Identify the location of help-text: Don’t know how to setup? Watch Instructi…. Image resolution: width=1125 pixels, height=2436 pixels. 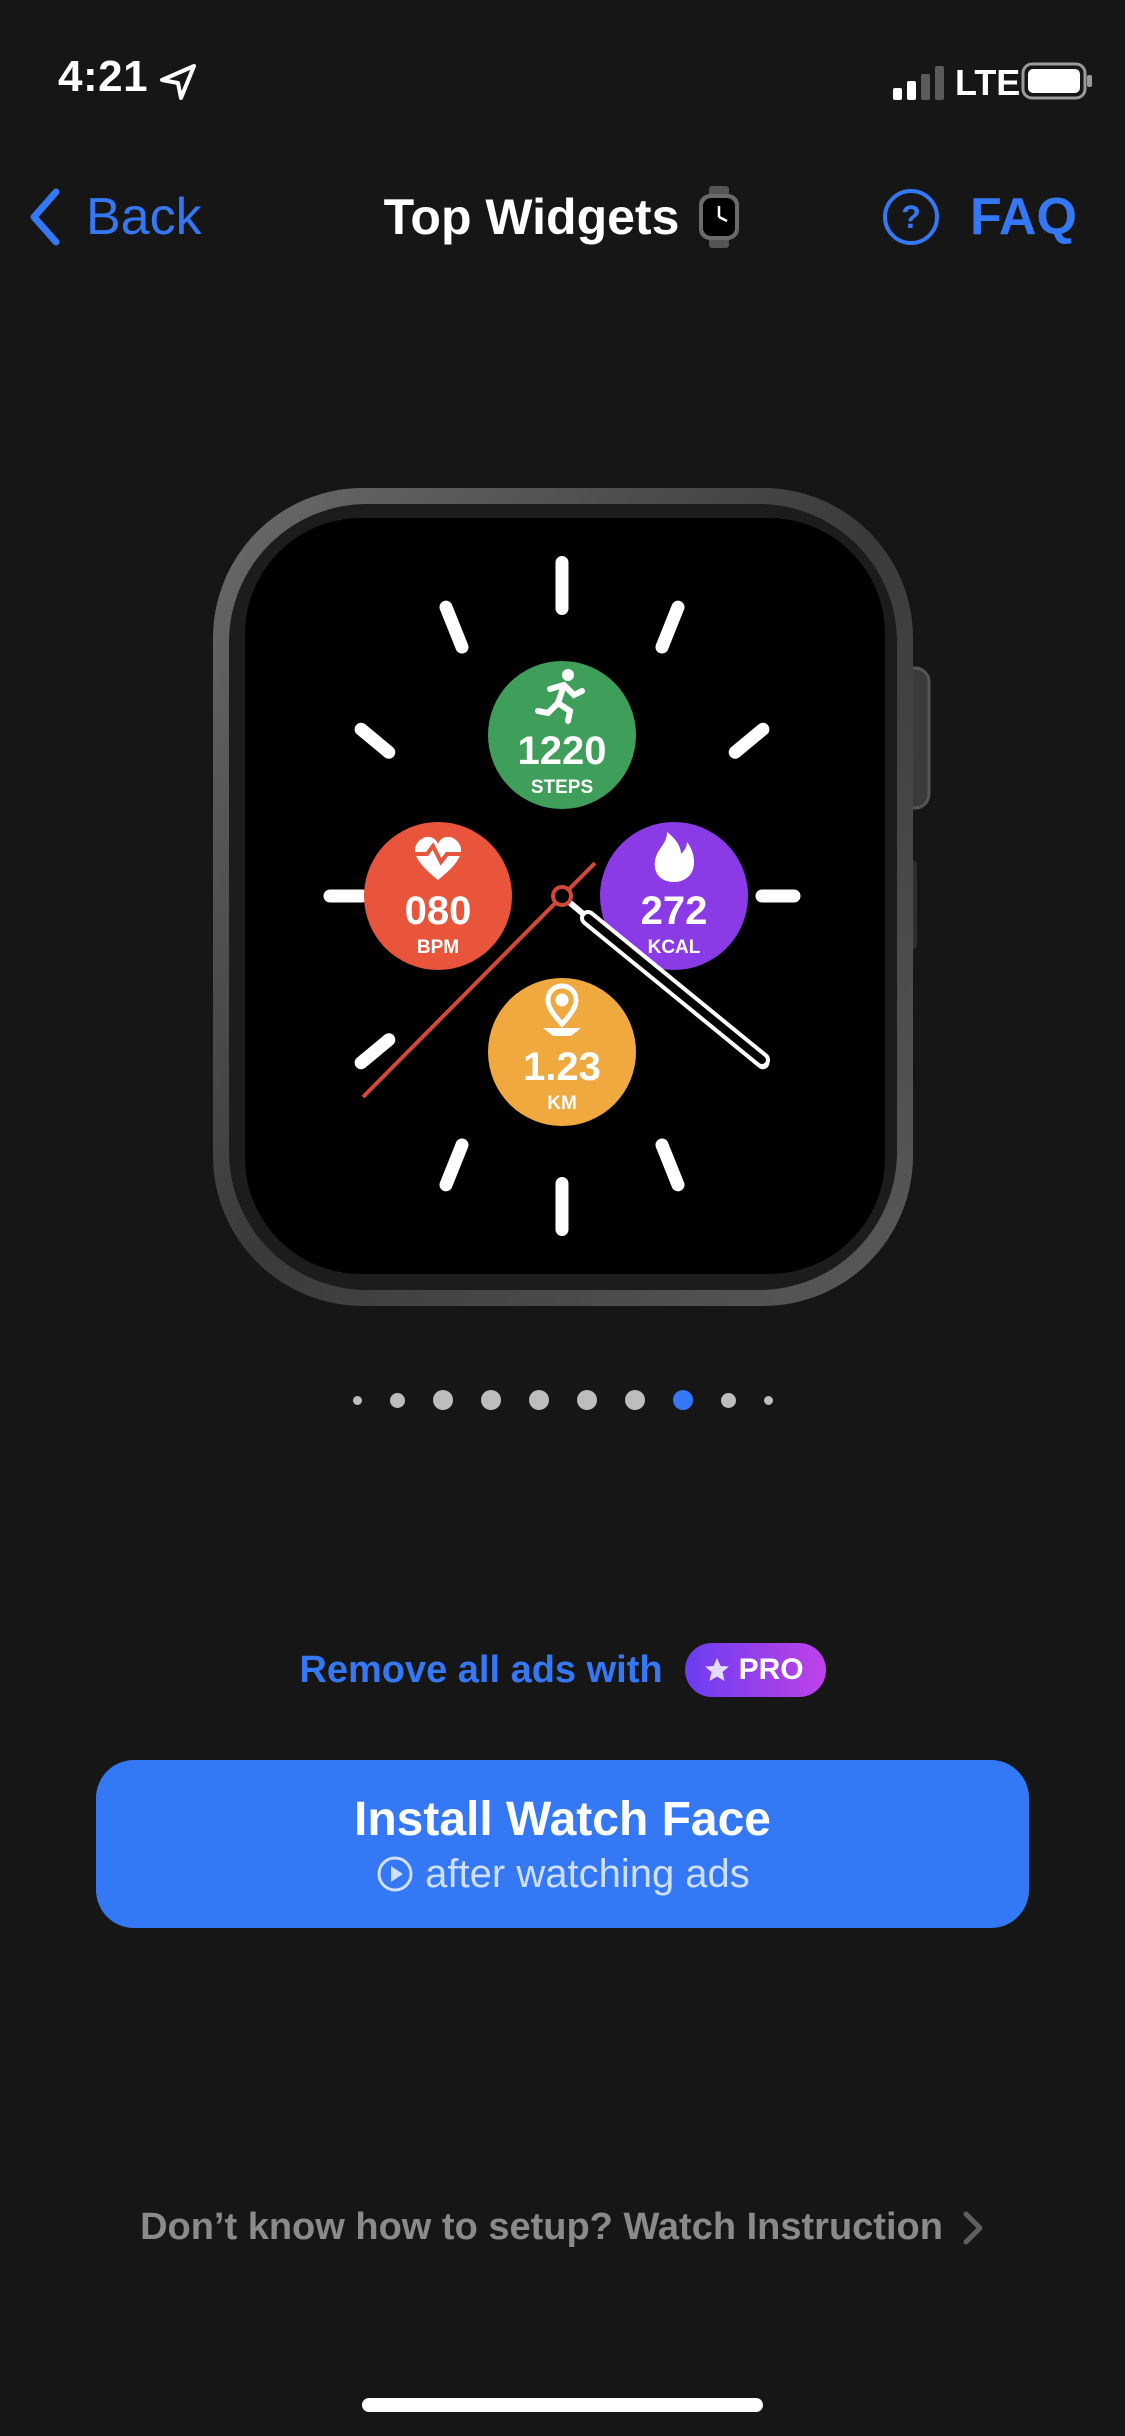
(541, 2227).